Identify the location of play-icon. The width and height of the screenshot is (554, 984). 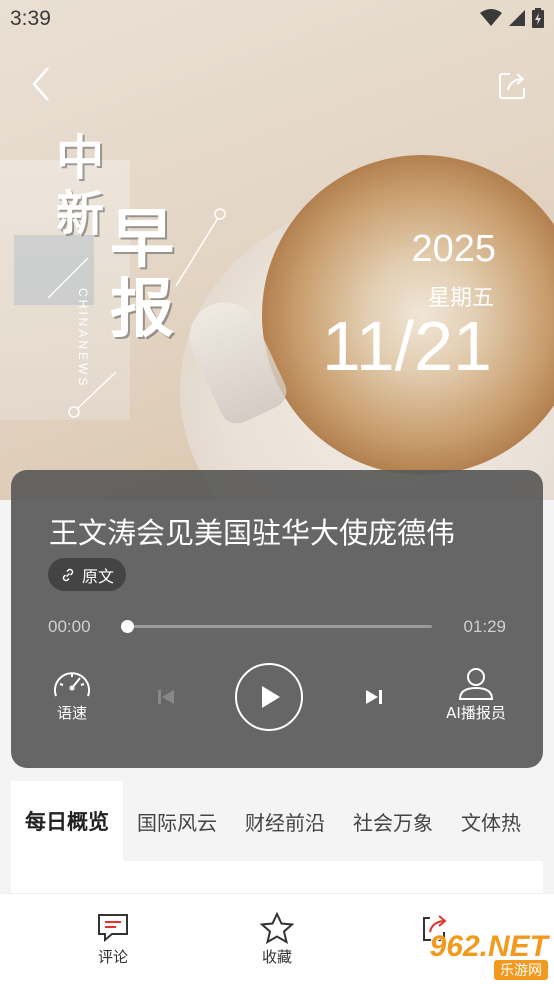
(271, 697).